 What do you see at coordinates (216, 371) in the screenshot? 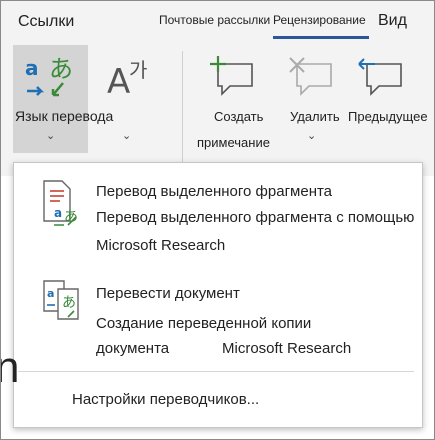
I see `menu-separator` at bounding box center [216, 371].